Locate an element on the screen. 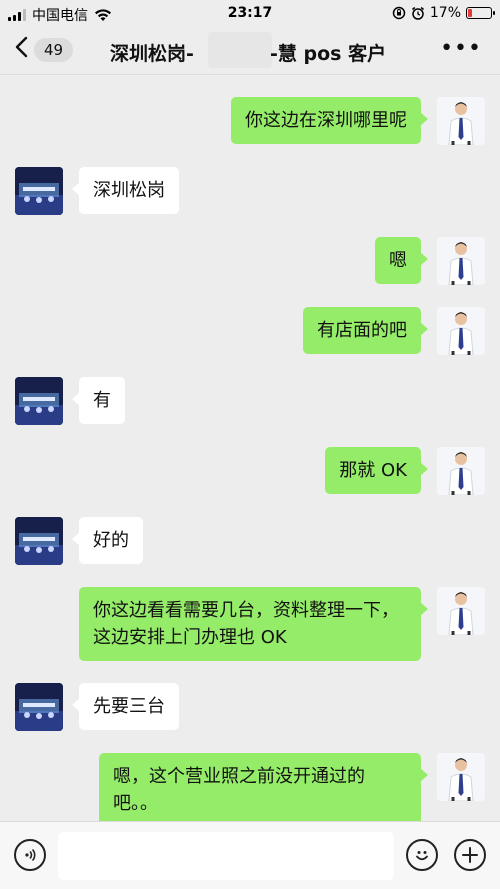  emoji-button is located at coordinates (422, 855).